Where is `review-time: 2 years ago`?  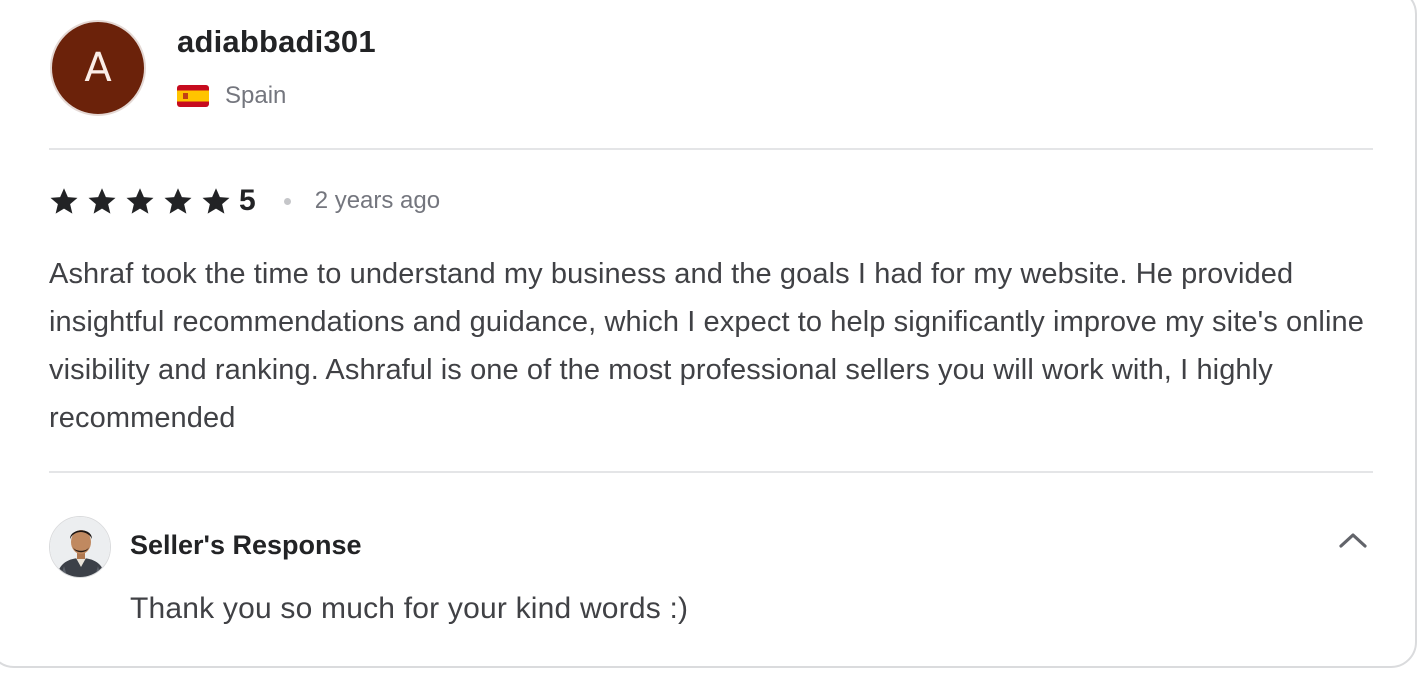
review-time: 2 years ago is located at coordinates (377, 200).